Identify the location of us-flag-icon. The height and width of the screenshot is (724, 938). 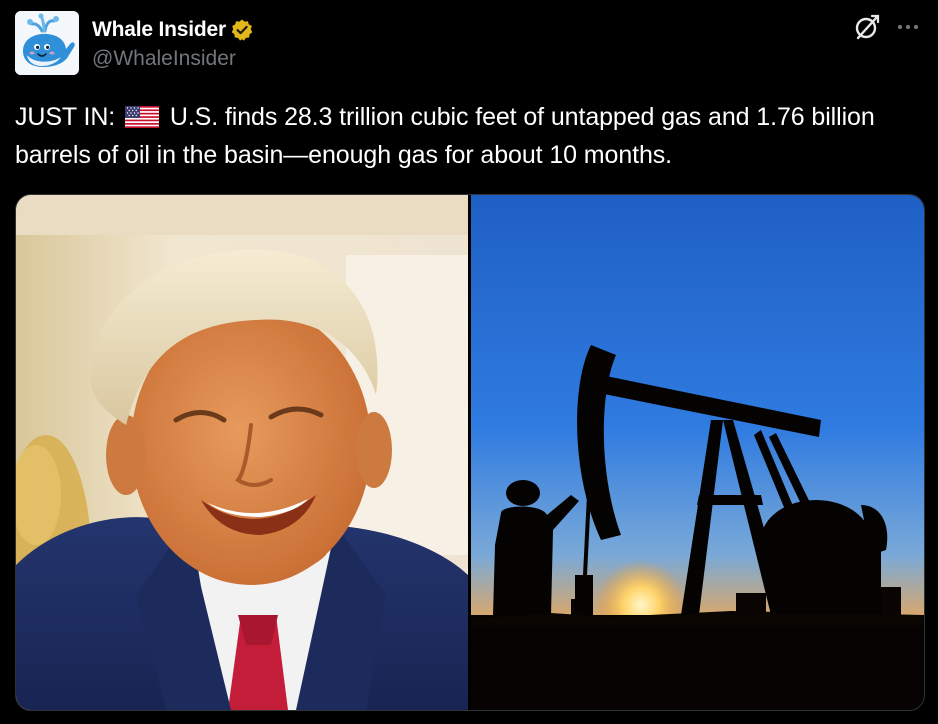
(142, 117).